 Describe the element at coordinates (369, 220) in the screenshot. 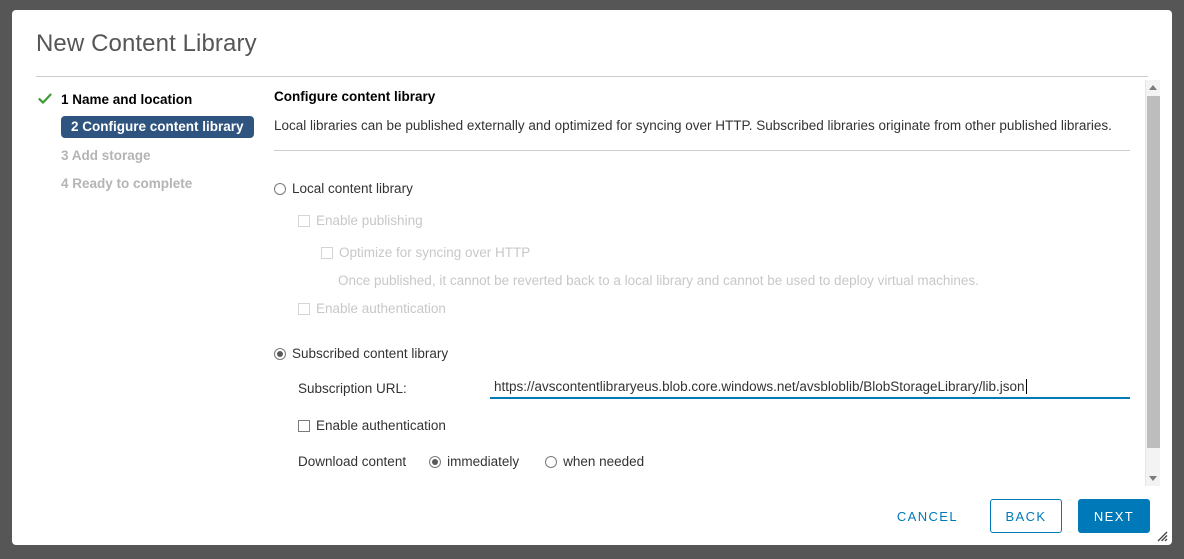

I see `enable-publishing-label: Enable publishing` at that location.